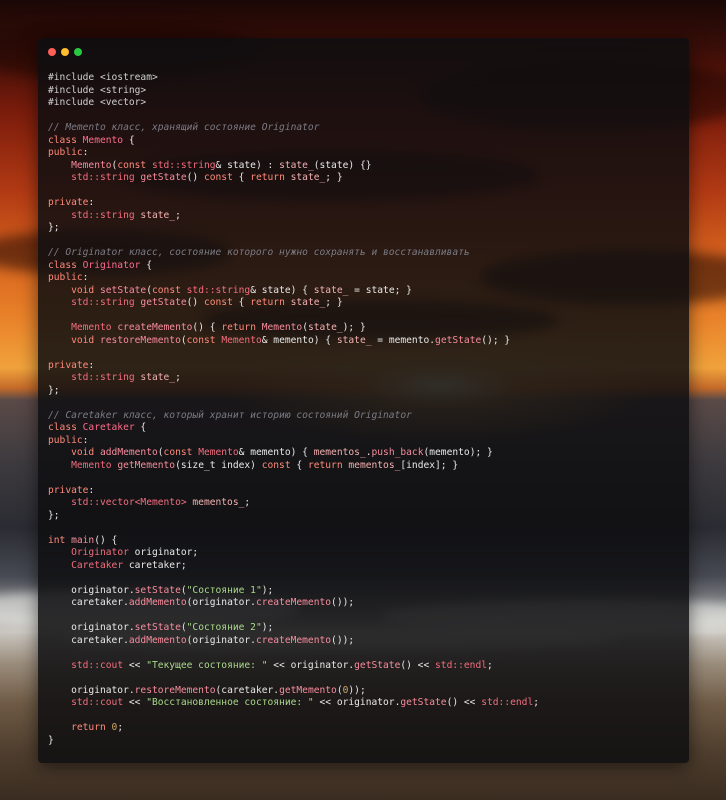 Image resolution: width=726 pixels, height=800 pixels. I want to click on code-token-fn: createMemento, so click(293, 602).